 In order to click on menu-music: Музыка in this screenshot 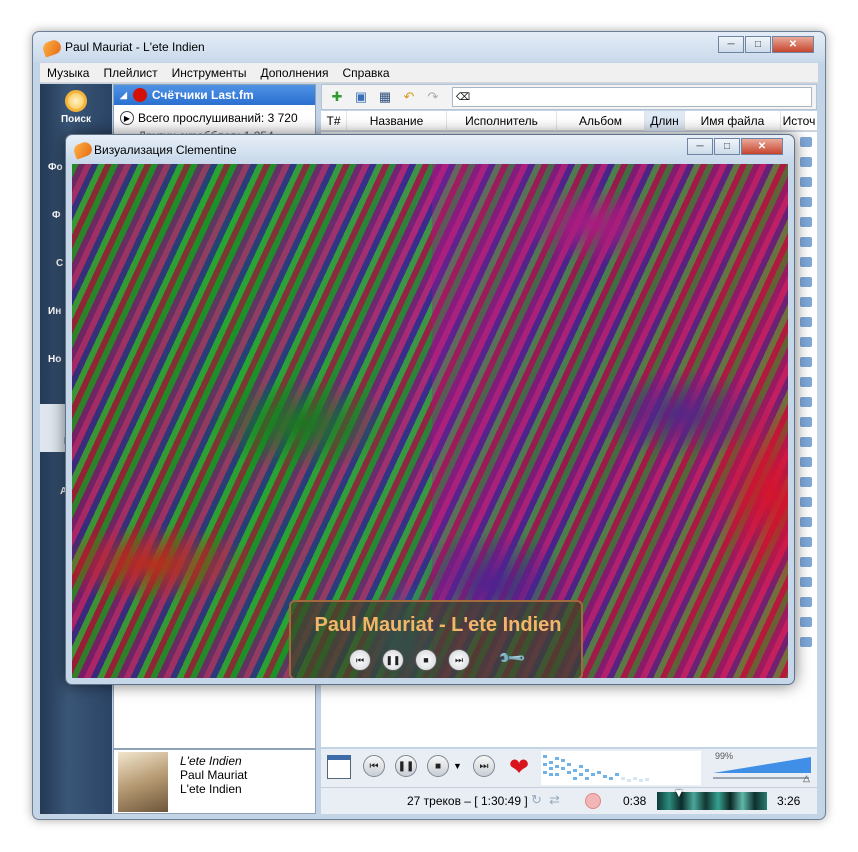, I will do `click(68, 73)`.